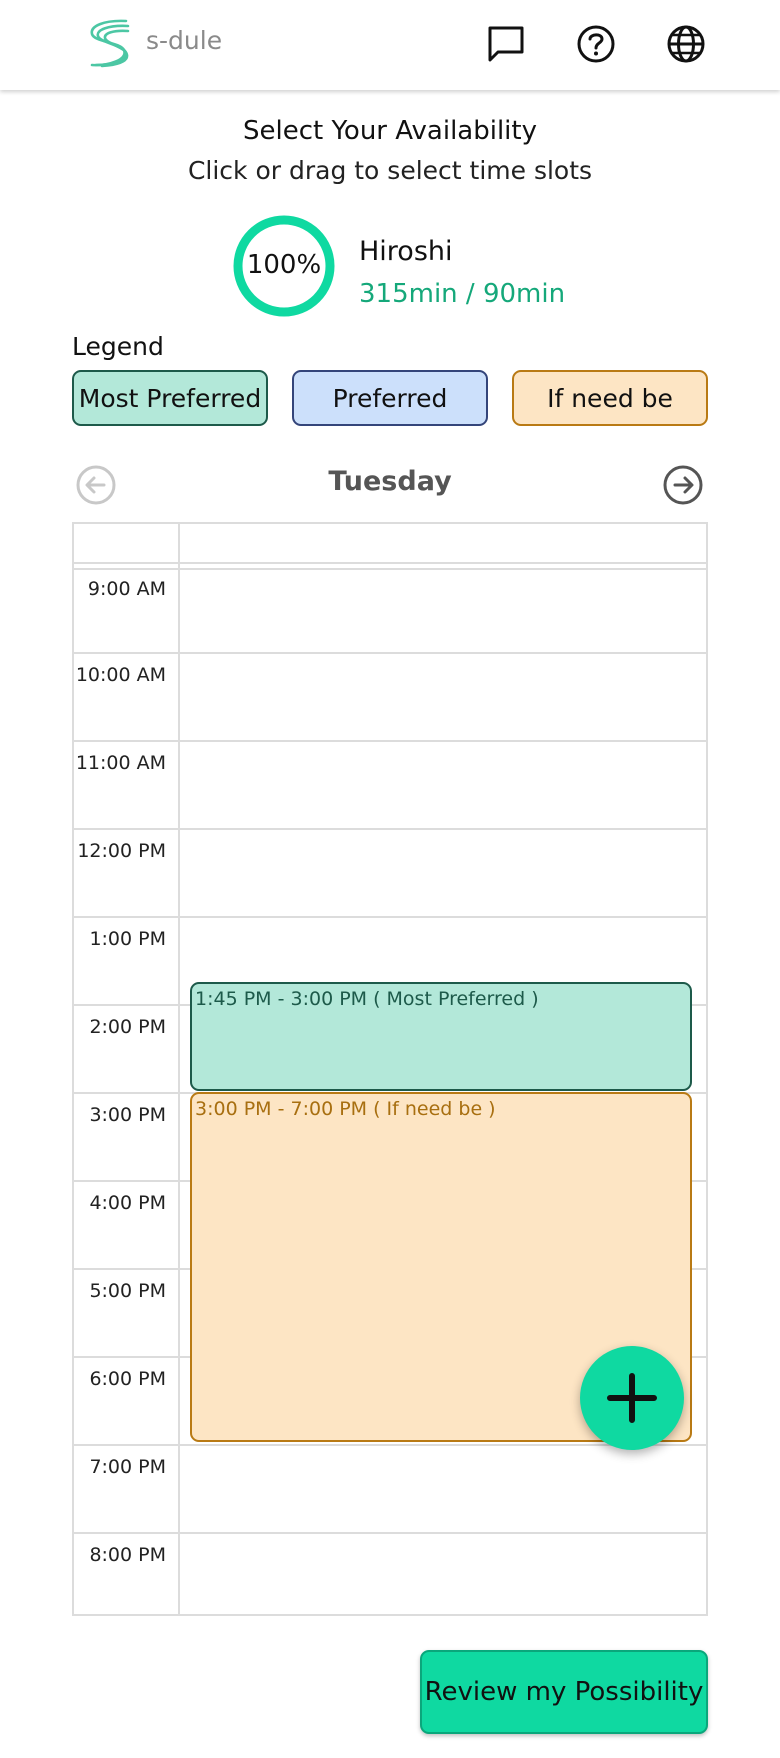  What do you see at coordinates (184, 40) in the screenshot?
I see `brand-name: s-dule` at bounding box center [184, 40].